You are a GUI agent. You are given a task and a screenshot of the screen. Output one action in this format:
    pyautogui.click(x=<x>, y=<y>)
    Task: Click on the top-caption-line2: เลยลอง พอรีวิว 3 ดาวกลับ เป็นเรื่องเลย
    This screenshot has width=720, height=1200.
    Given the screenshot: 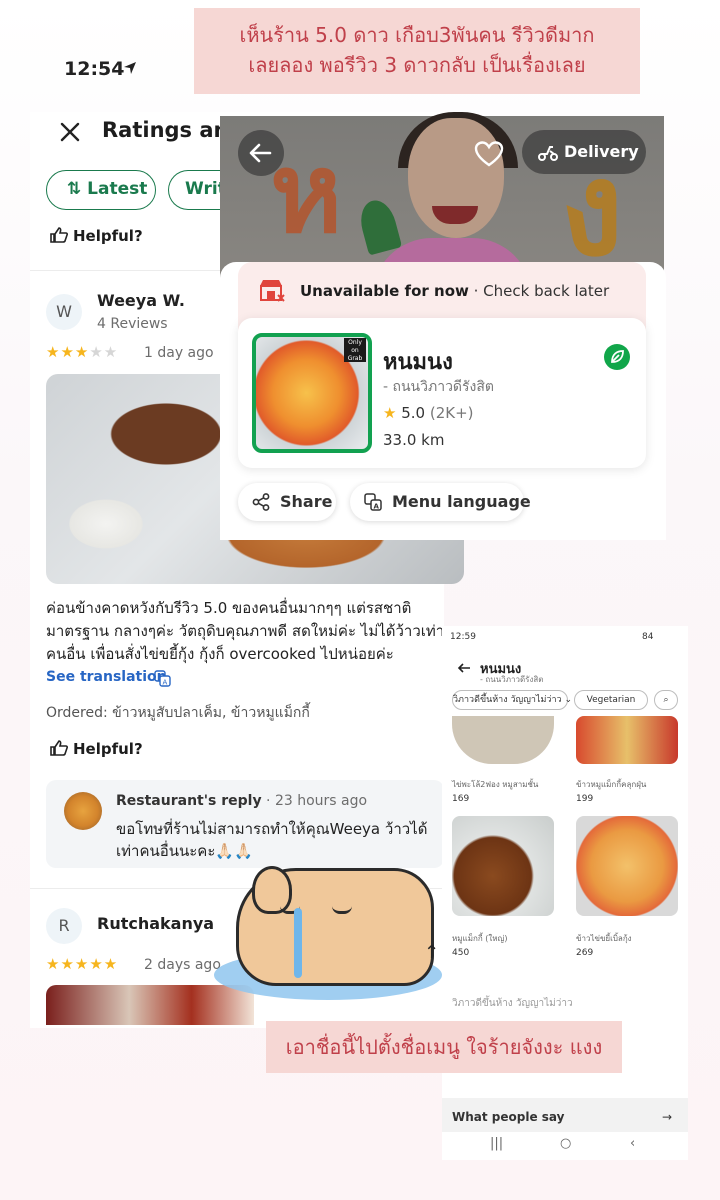 What is the action you would take?
    pyautogui.click(x=417, y=65)
    